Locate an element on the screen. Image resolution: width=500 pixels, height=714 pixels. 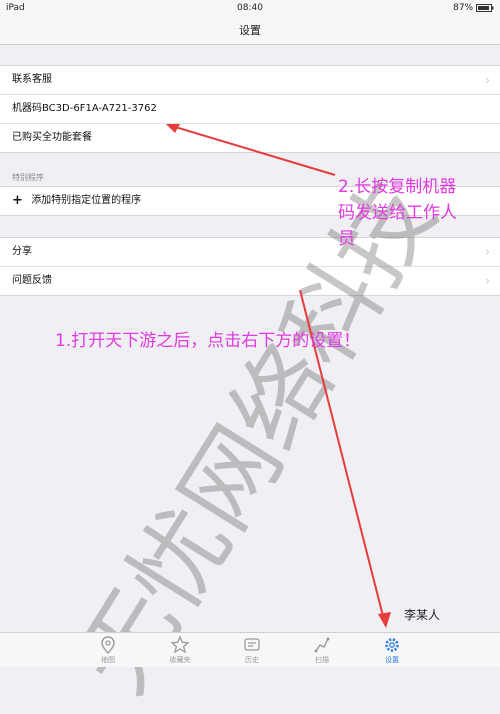
navigation-bar: 设置 is located at coordinates (250, 30).